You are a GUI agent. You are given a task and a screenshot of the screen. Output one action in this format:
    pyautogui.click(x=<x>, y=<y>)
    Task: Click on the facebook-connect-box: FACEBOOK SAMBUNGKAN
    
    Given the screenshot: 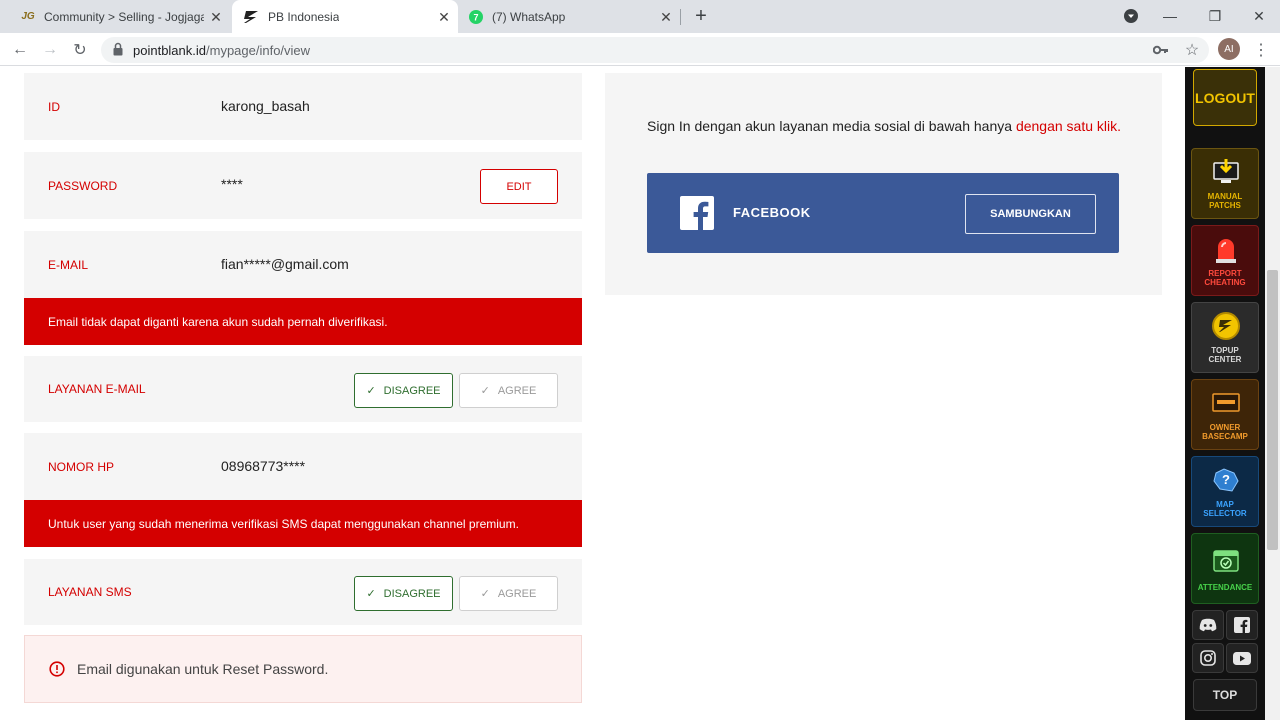 What is the action you would take?
    pyautogui.click(x=883, y=213)
    